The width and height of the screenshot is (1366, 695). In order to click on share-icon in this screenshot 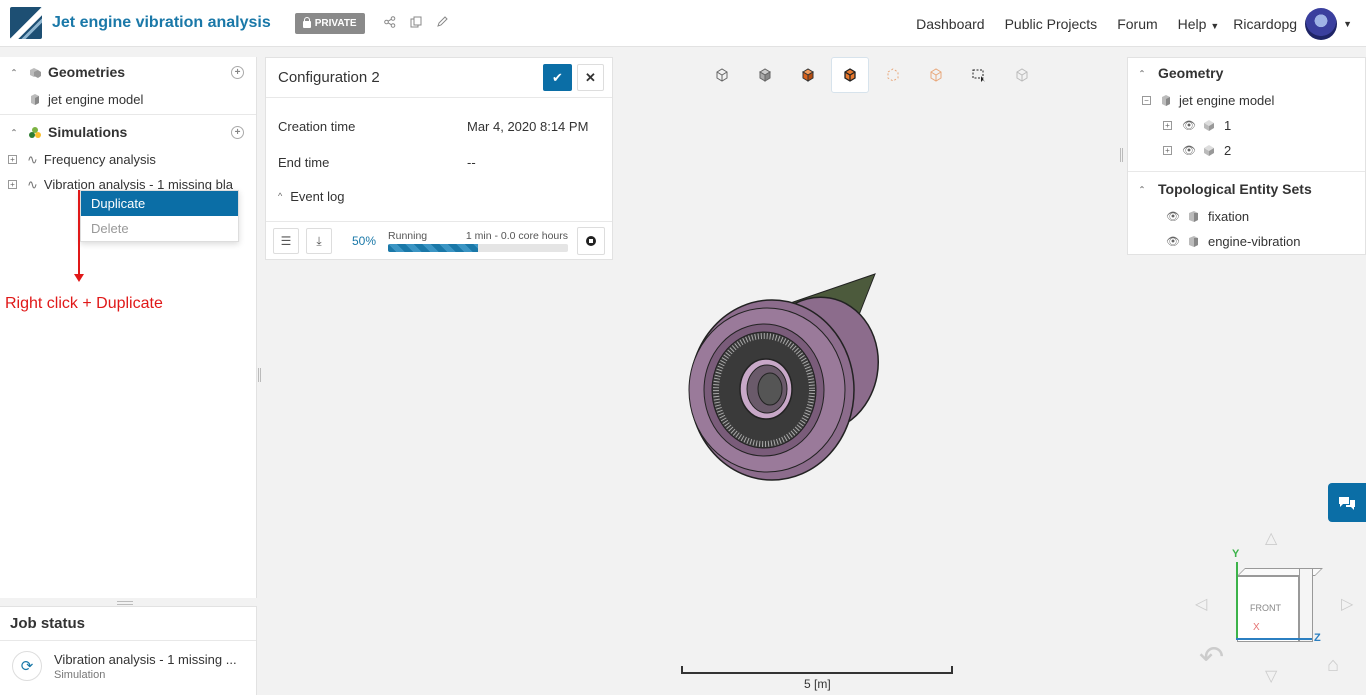, I will do `click(390, 23)`.